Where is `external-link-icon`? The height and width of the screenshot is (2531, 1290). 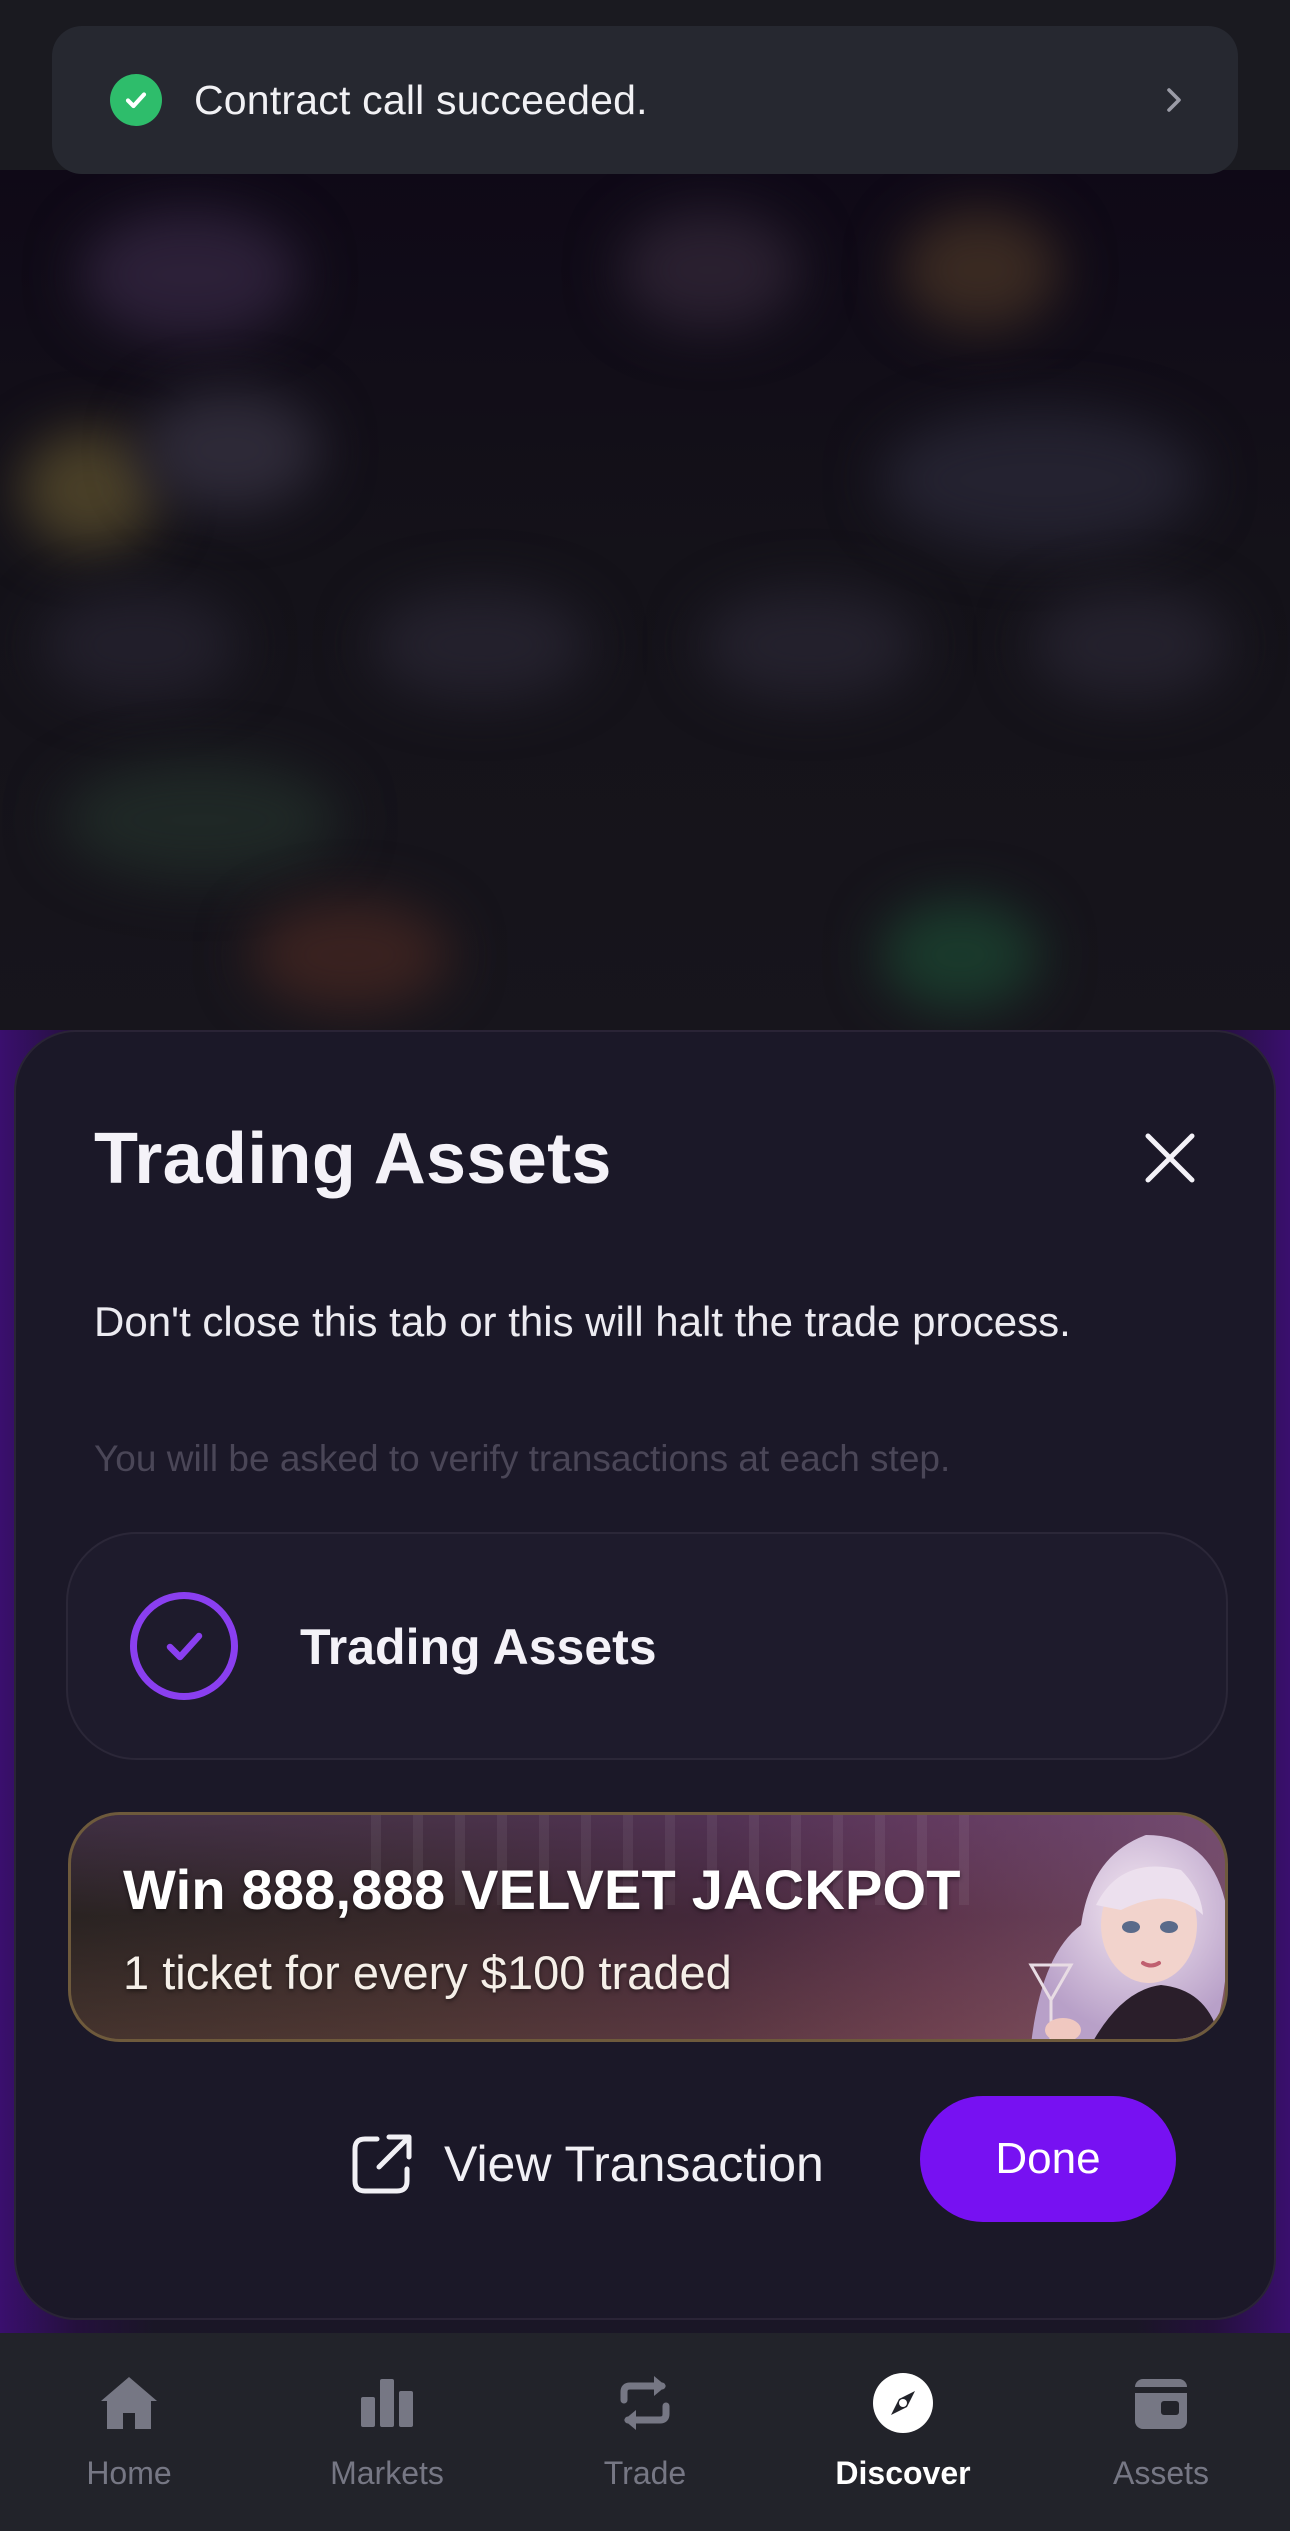 external-link-icon is located at coordinates (382, 2164).